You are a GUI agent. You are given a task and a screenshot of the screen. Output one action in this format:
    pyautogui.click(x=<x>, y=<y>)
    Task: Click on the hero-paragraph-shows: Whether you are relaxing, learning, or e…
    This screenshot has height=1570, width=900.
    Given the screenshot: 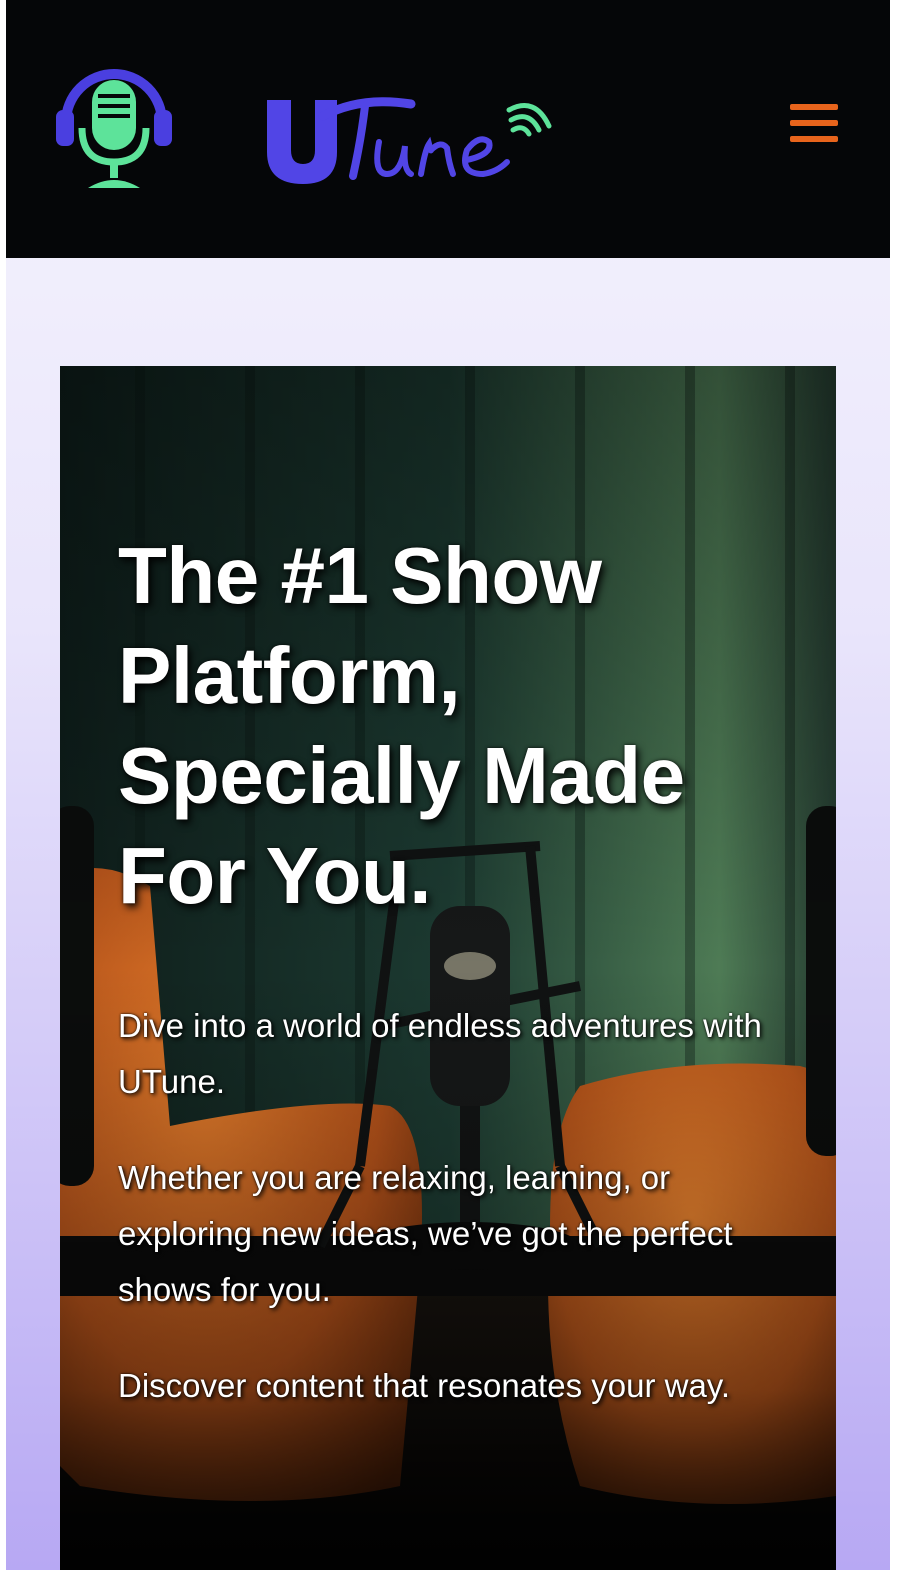 What is the action you would take?
    pyautogui.click(x=425, y=1233)
    